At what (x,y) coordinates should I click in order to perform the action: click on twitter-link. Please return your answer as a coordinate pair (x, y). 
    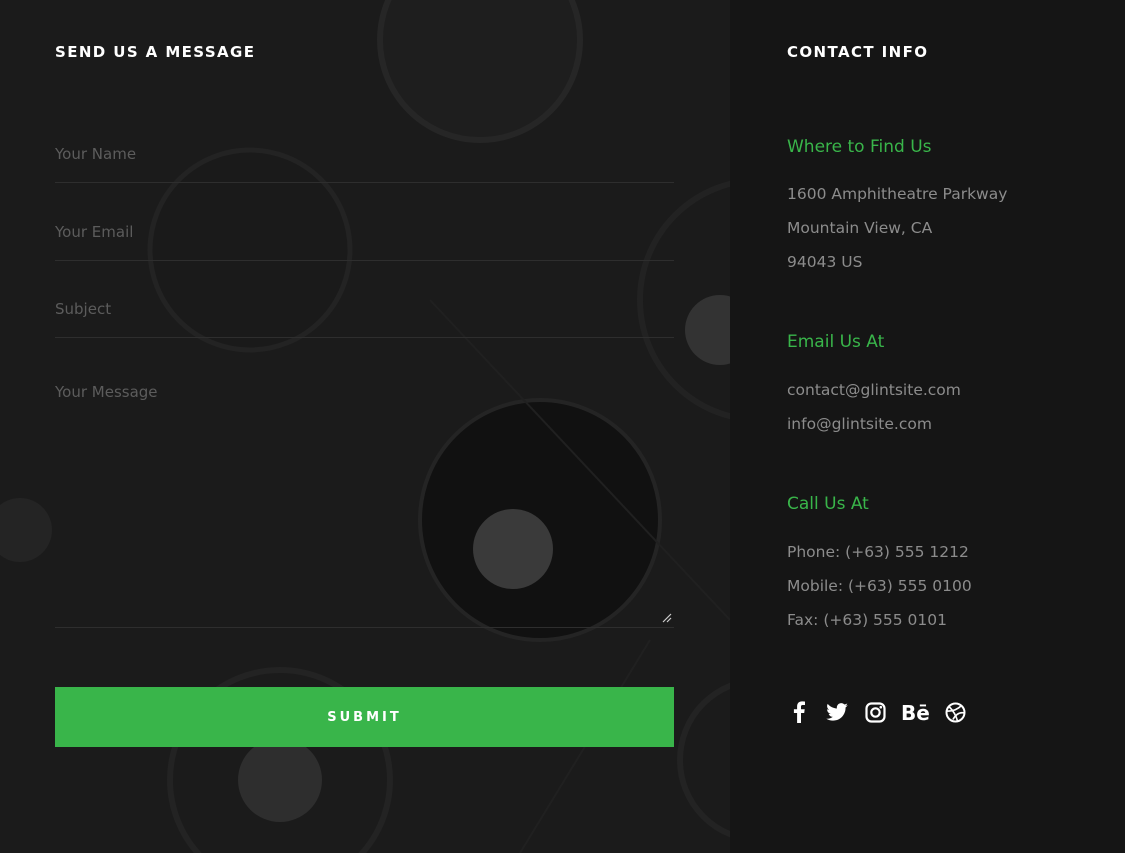
    Looking at the image, I should click on (837, 712).